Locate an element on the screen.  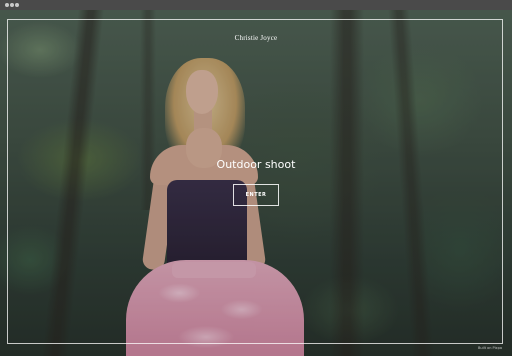
window-titlebar is located at coordinates (256, 5).